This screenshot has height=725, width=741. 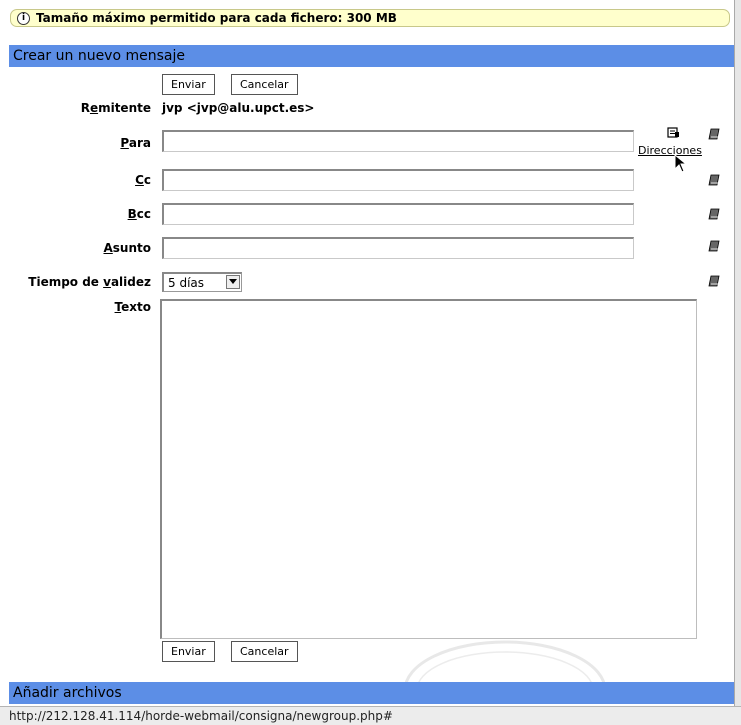 I want to click on cc-label: Cc, so click(x=143, y=180).